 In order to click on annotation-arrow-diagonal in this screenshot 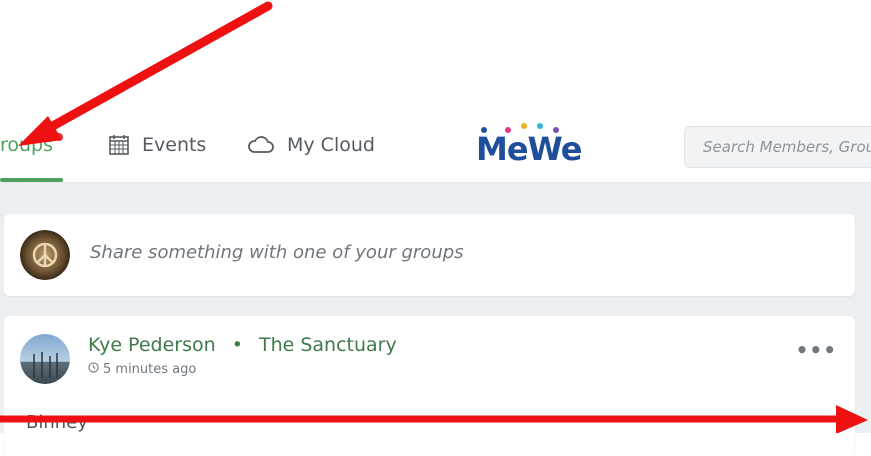, I will do `click(155, 69)`.